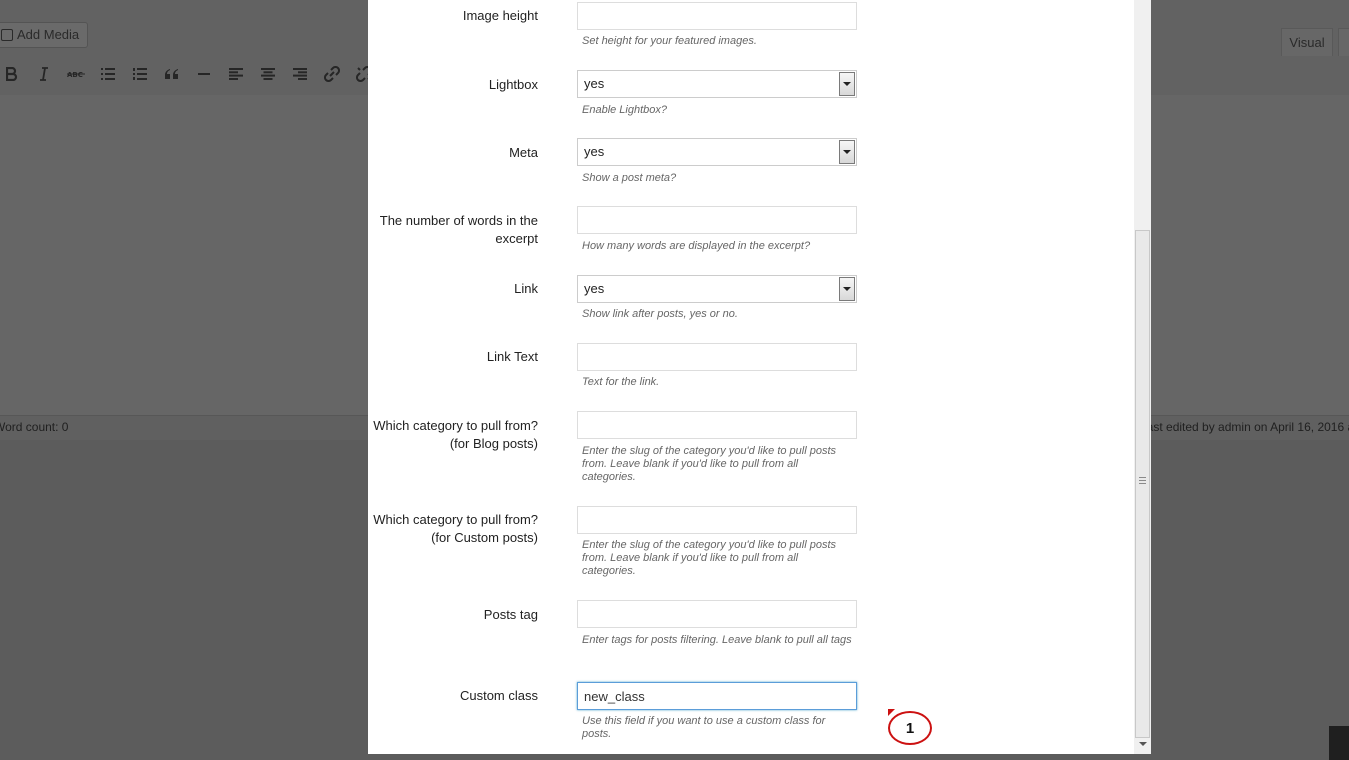  I want to click on italic-icon, so click(44, 74).